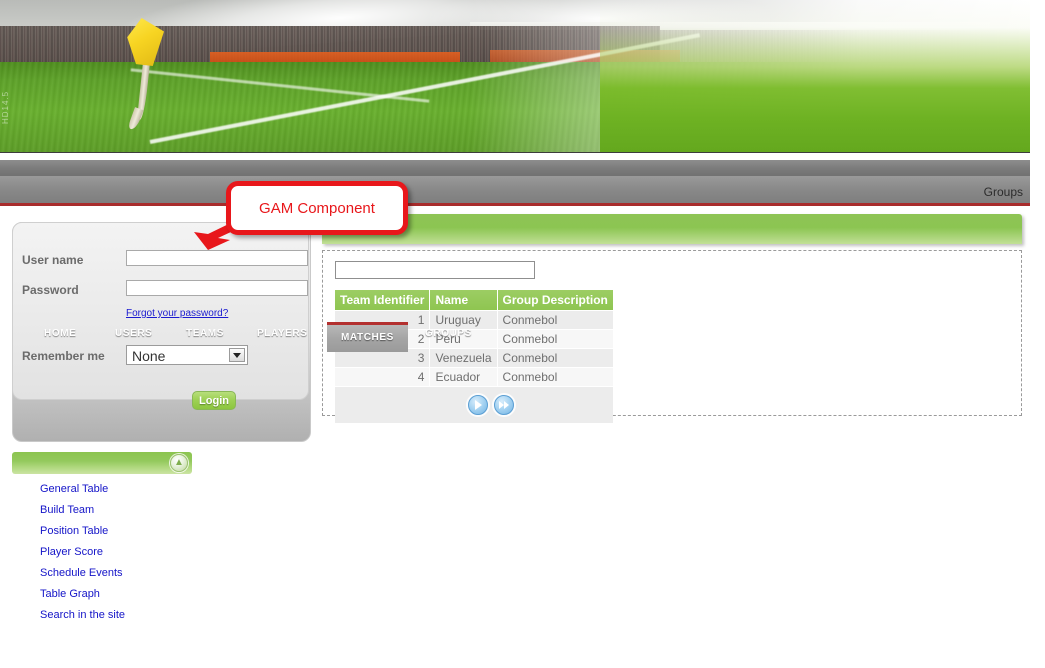  What do you see at coordinates (149, 356) in the screenshot?
I see `remember-me-value: None` at bounding box center [149, 356].